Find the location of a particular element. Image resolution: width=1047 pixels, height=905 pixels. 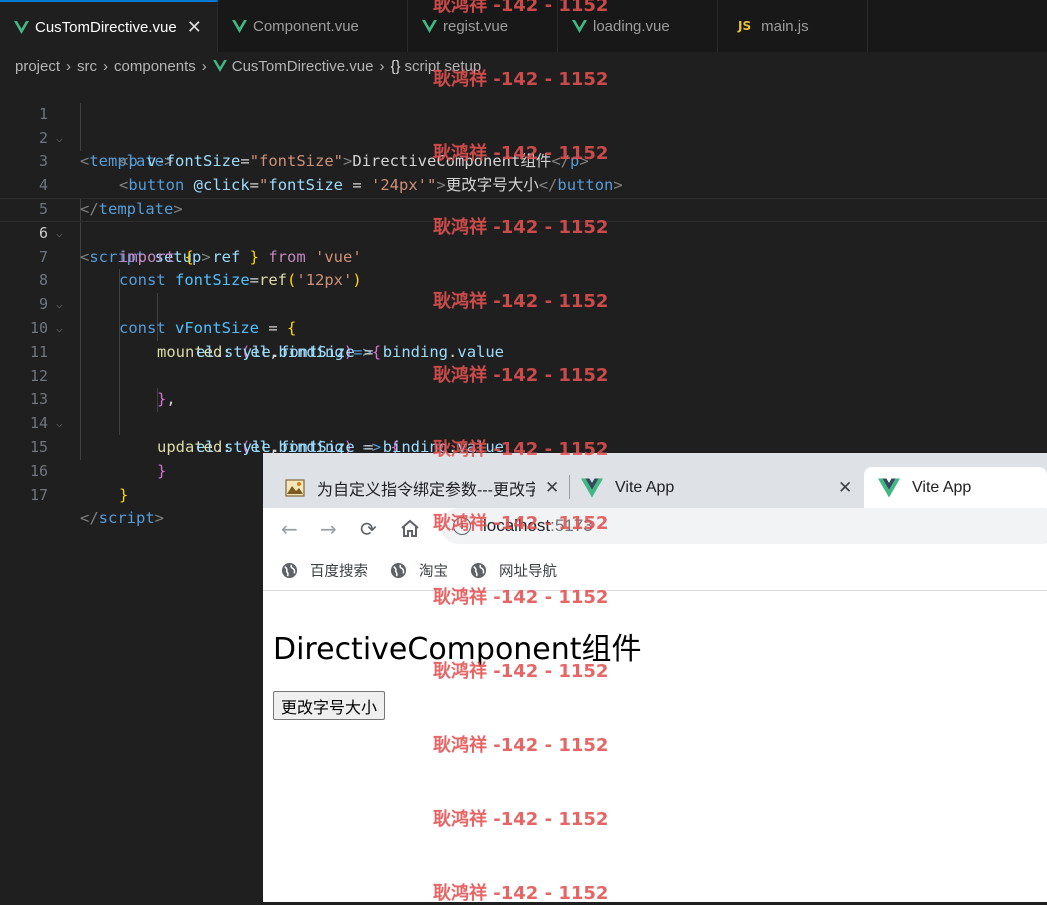

bookmark-taobao: 淘宝 is located at coordinates (419, 570).